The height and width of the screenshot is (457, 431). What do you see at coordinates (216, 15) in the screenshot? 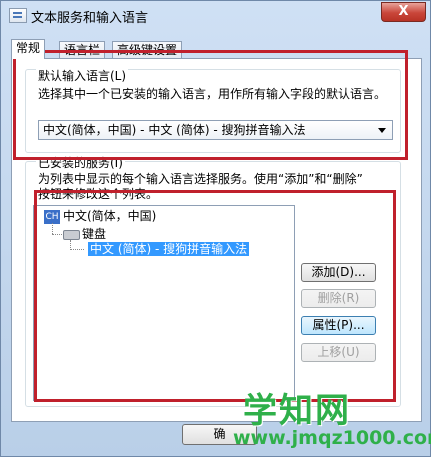
I see `title-bar: 文本服务和输入语言 X` at bounding box center [216, 15].